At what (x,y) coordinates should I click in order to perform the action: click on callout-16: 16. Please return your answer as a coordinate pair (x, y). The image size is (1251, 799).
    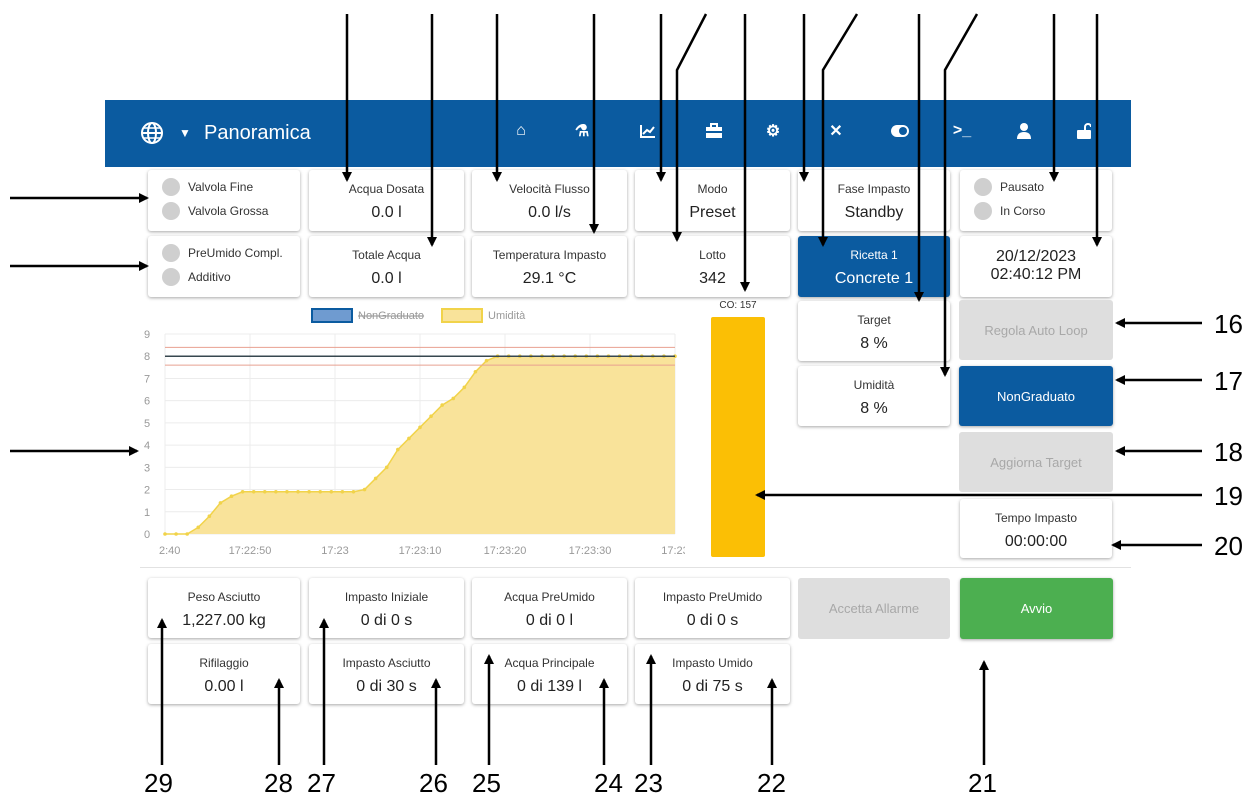
    Looking at the image, I should click on (1228, 324).